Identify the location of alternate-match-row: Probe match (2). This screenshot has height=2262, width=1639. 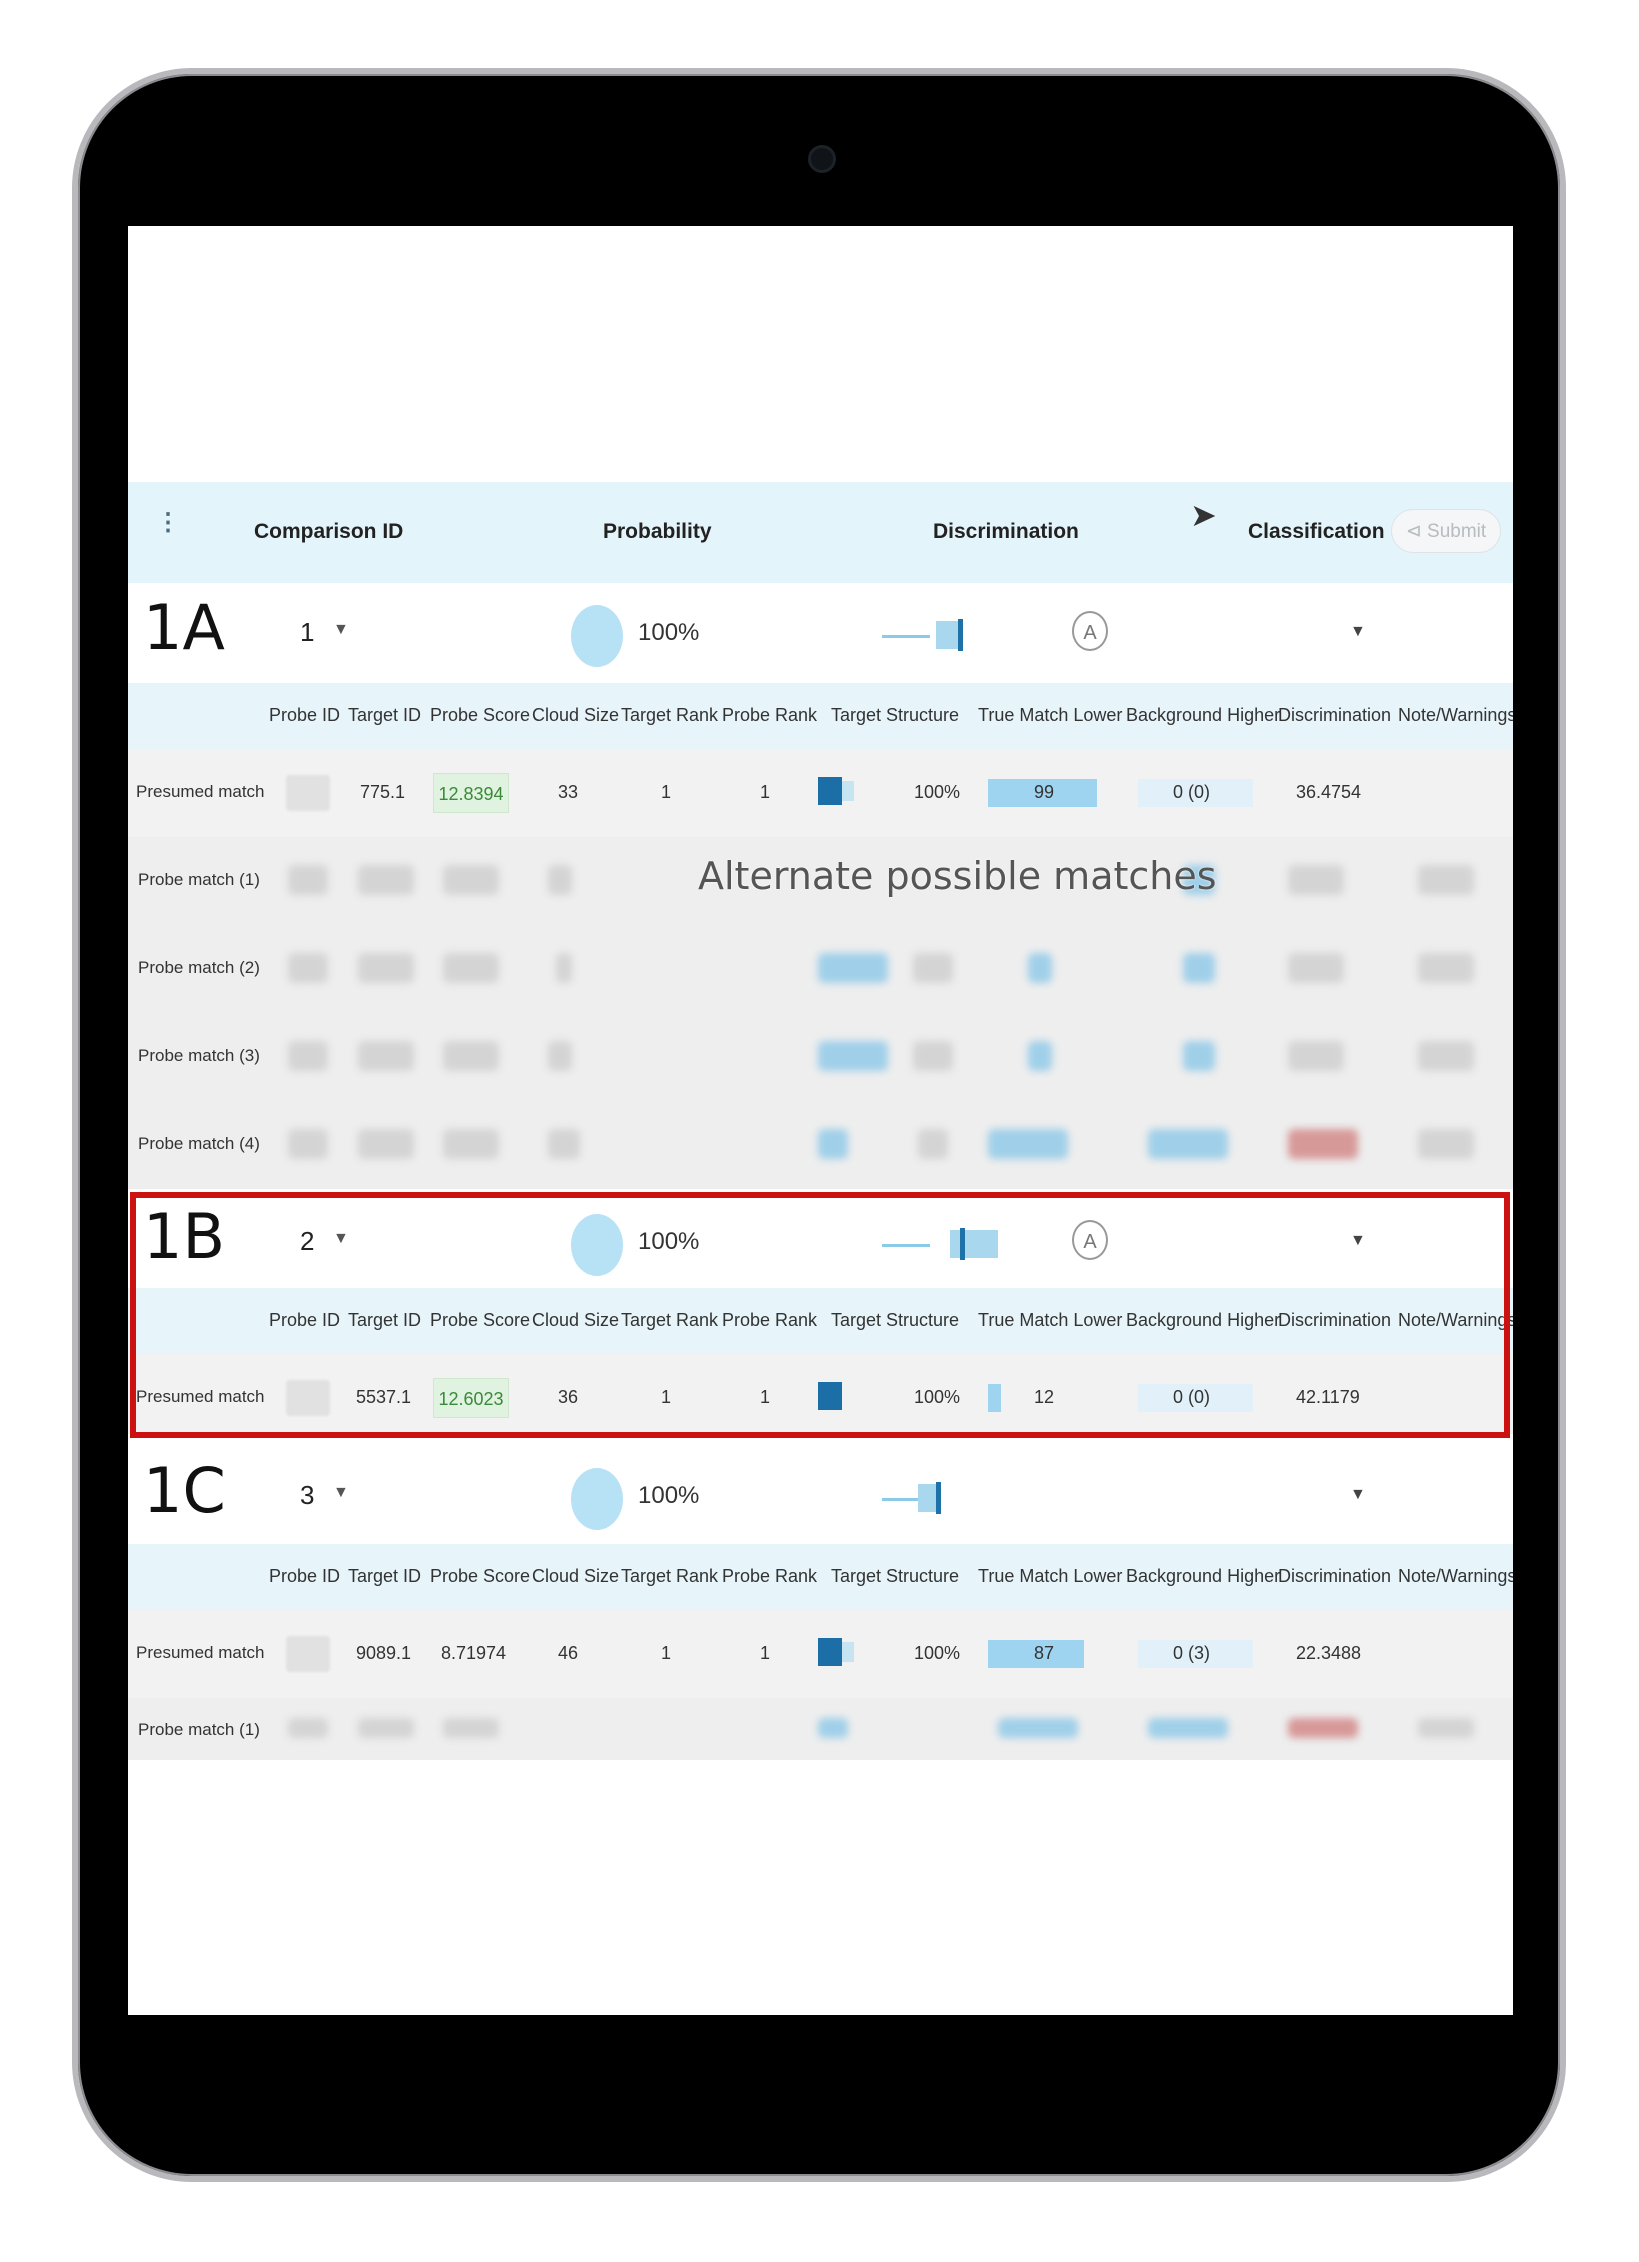
(820, 969).